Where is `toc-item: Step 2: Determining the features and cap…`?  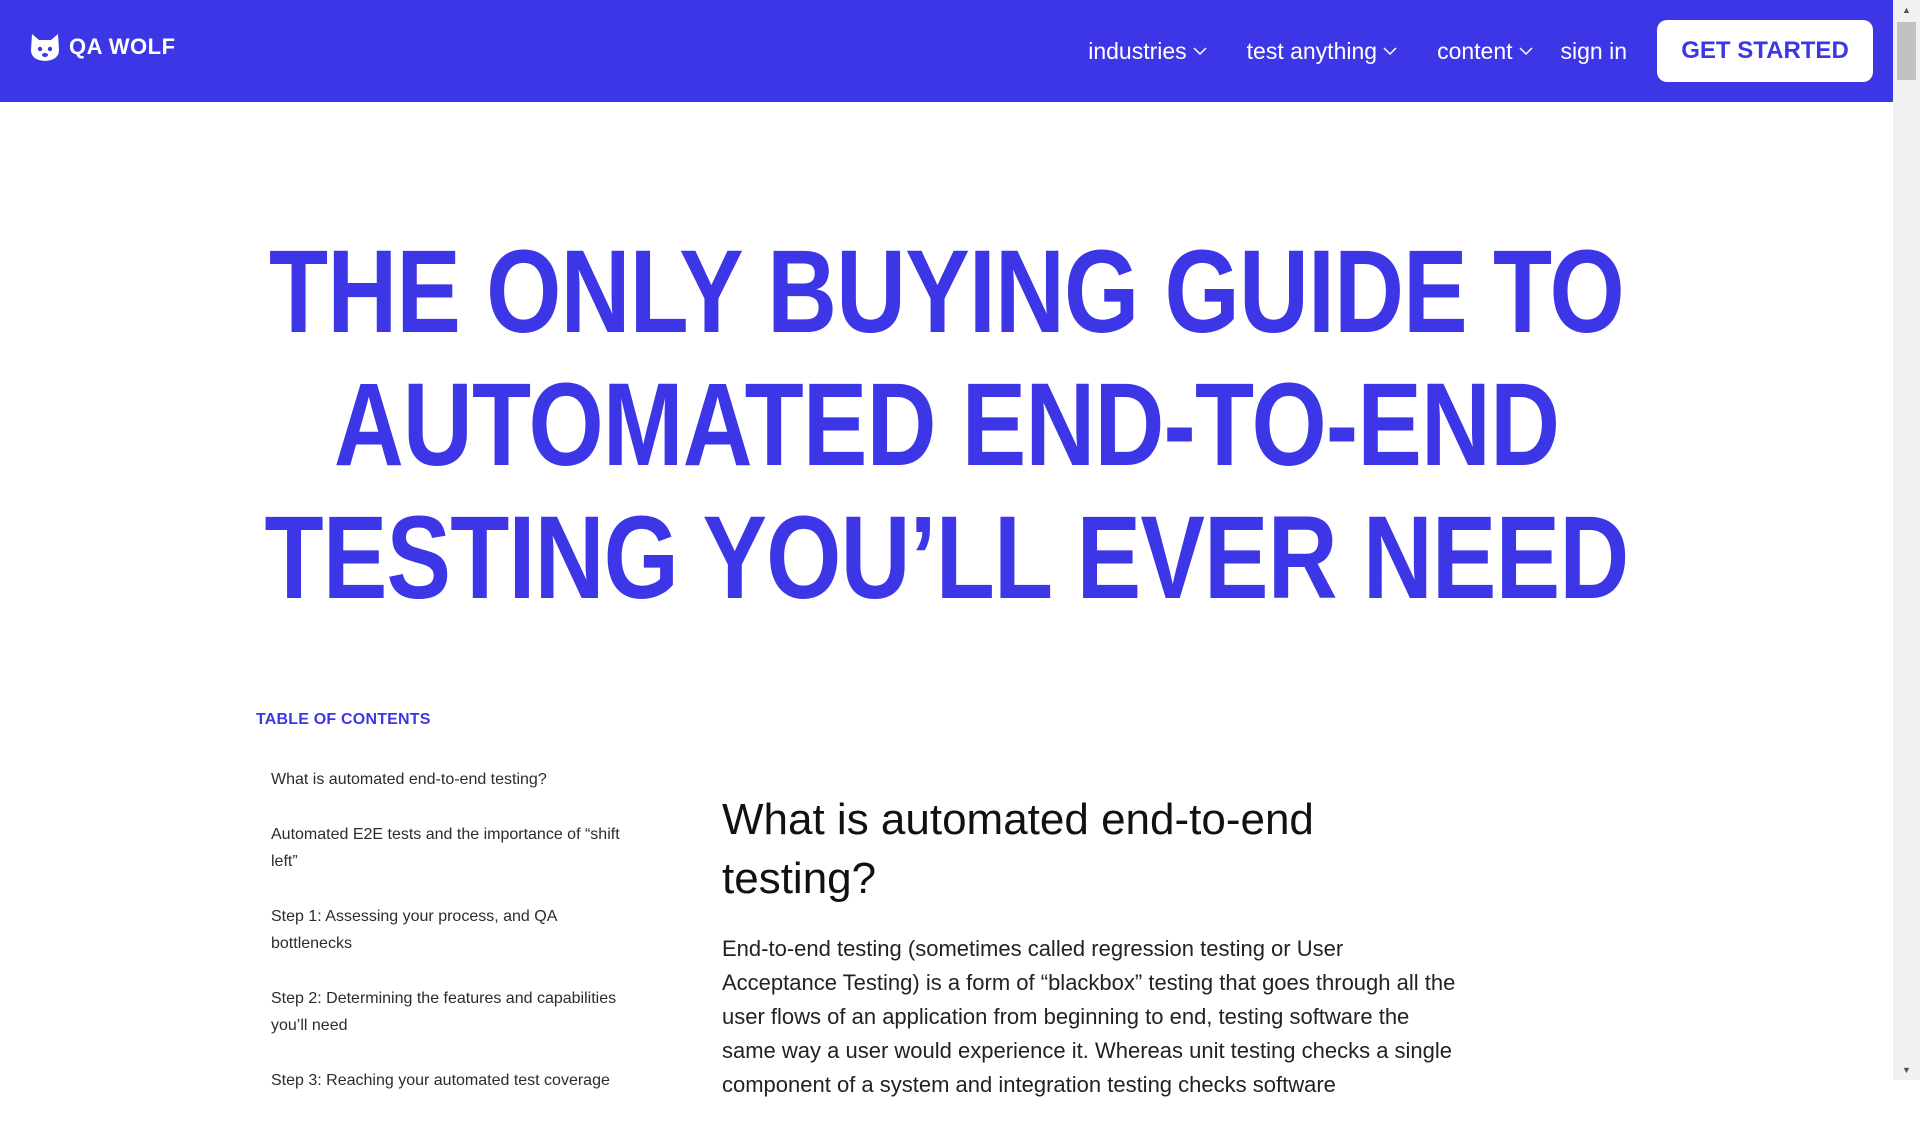
toc-item: Step 2: Determining the features and cap… is located at coordinates (456, 1012).